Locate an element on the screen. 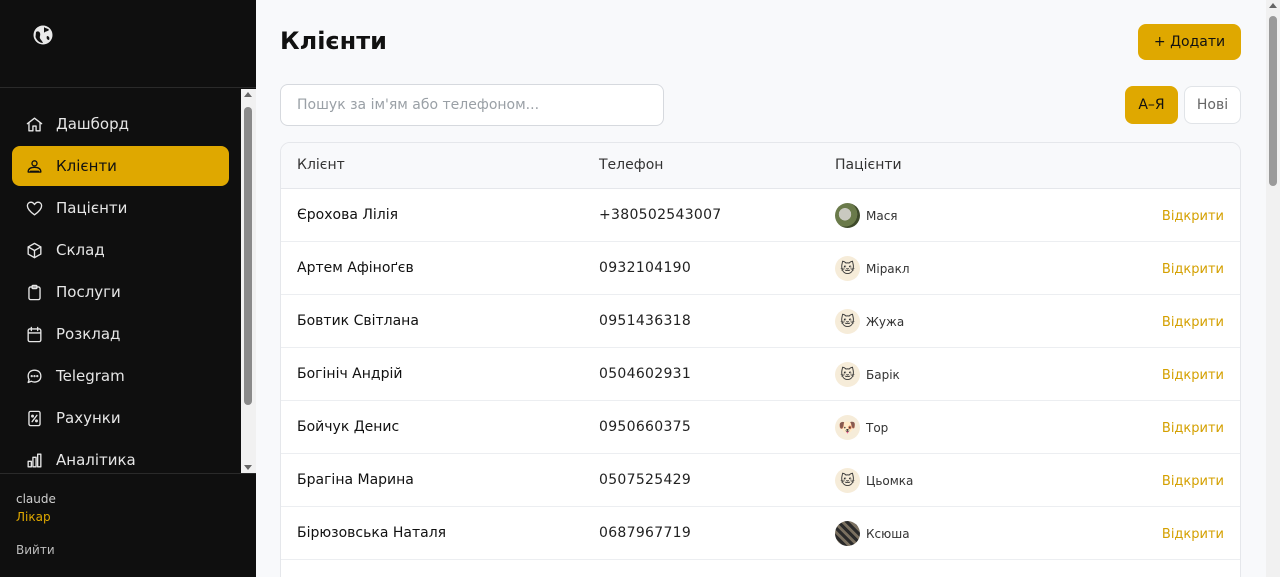  column-header-patients: Пацієнти is located at coordinates (868, 165).